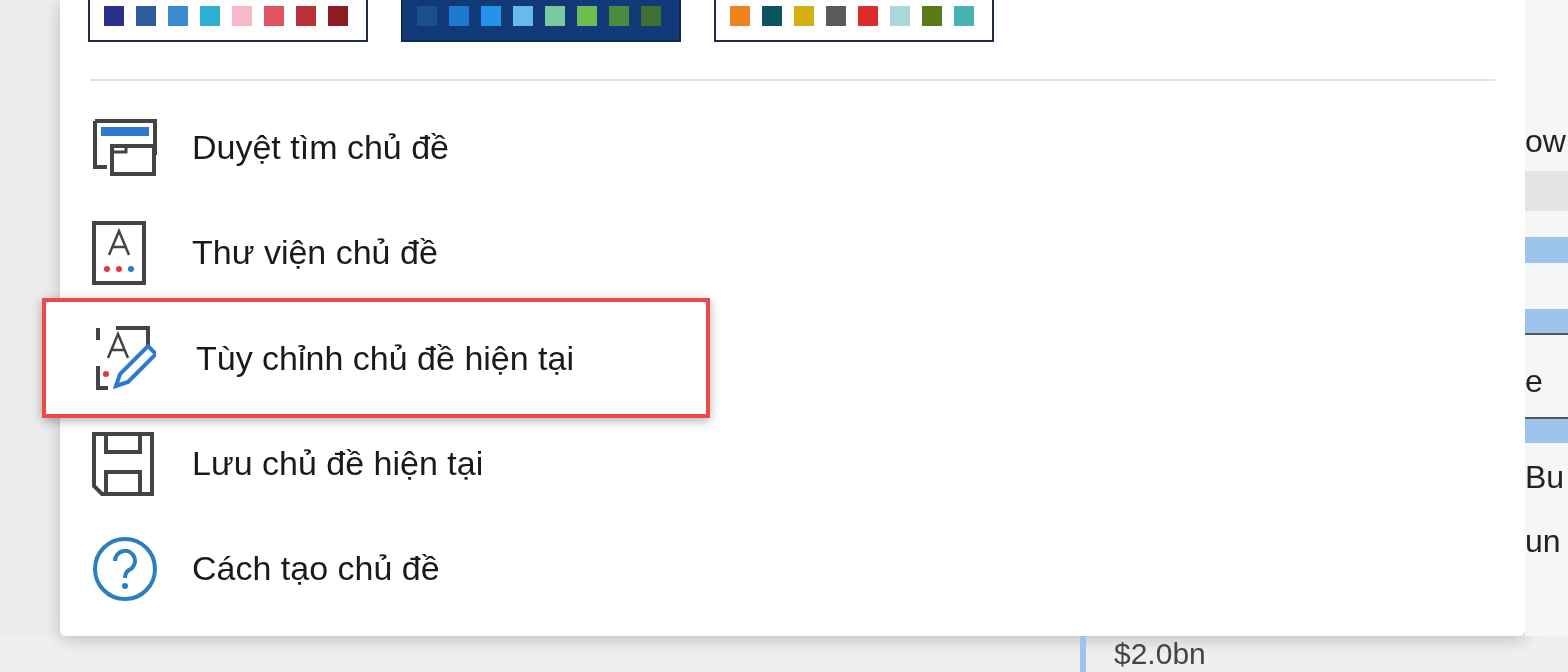  What do you see at coordinates (376, 358) in the screenshot?
I see `menu-item: Tùy chỉnh chủ đề hiện tại` at bounding box center [376, 358].